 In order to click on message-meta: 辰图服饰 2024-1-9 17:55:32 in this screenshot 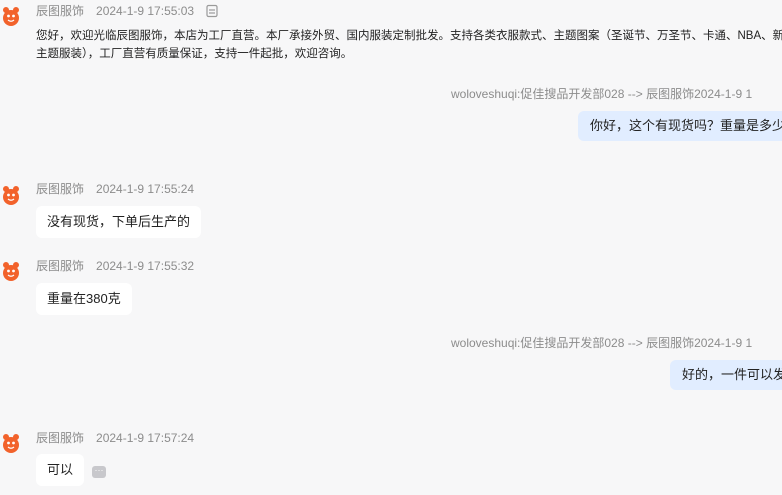, I will do `click(115, 265)`.